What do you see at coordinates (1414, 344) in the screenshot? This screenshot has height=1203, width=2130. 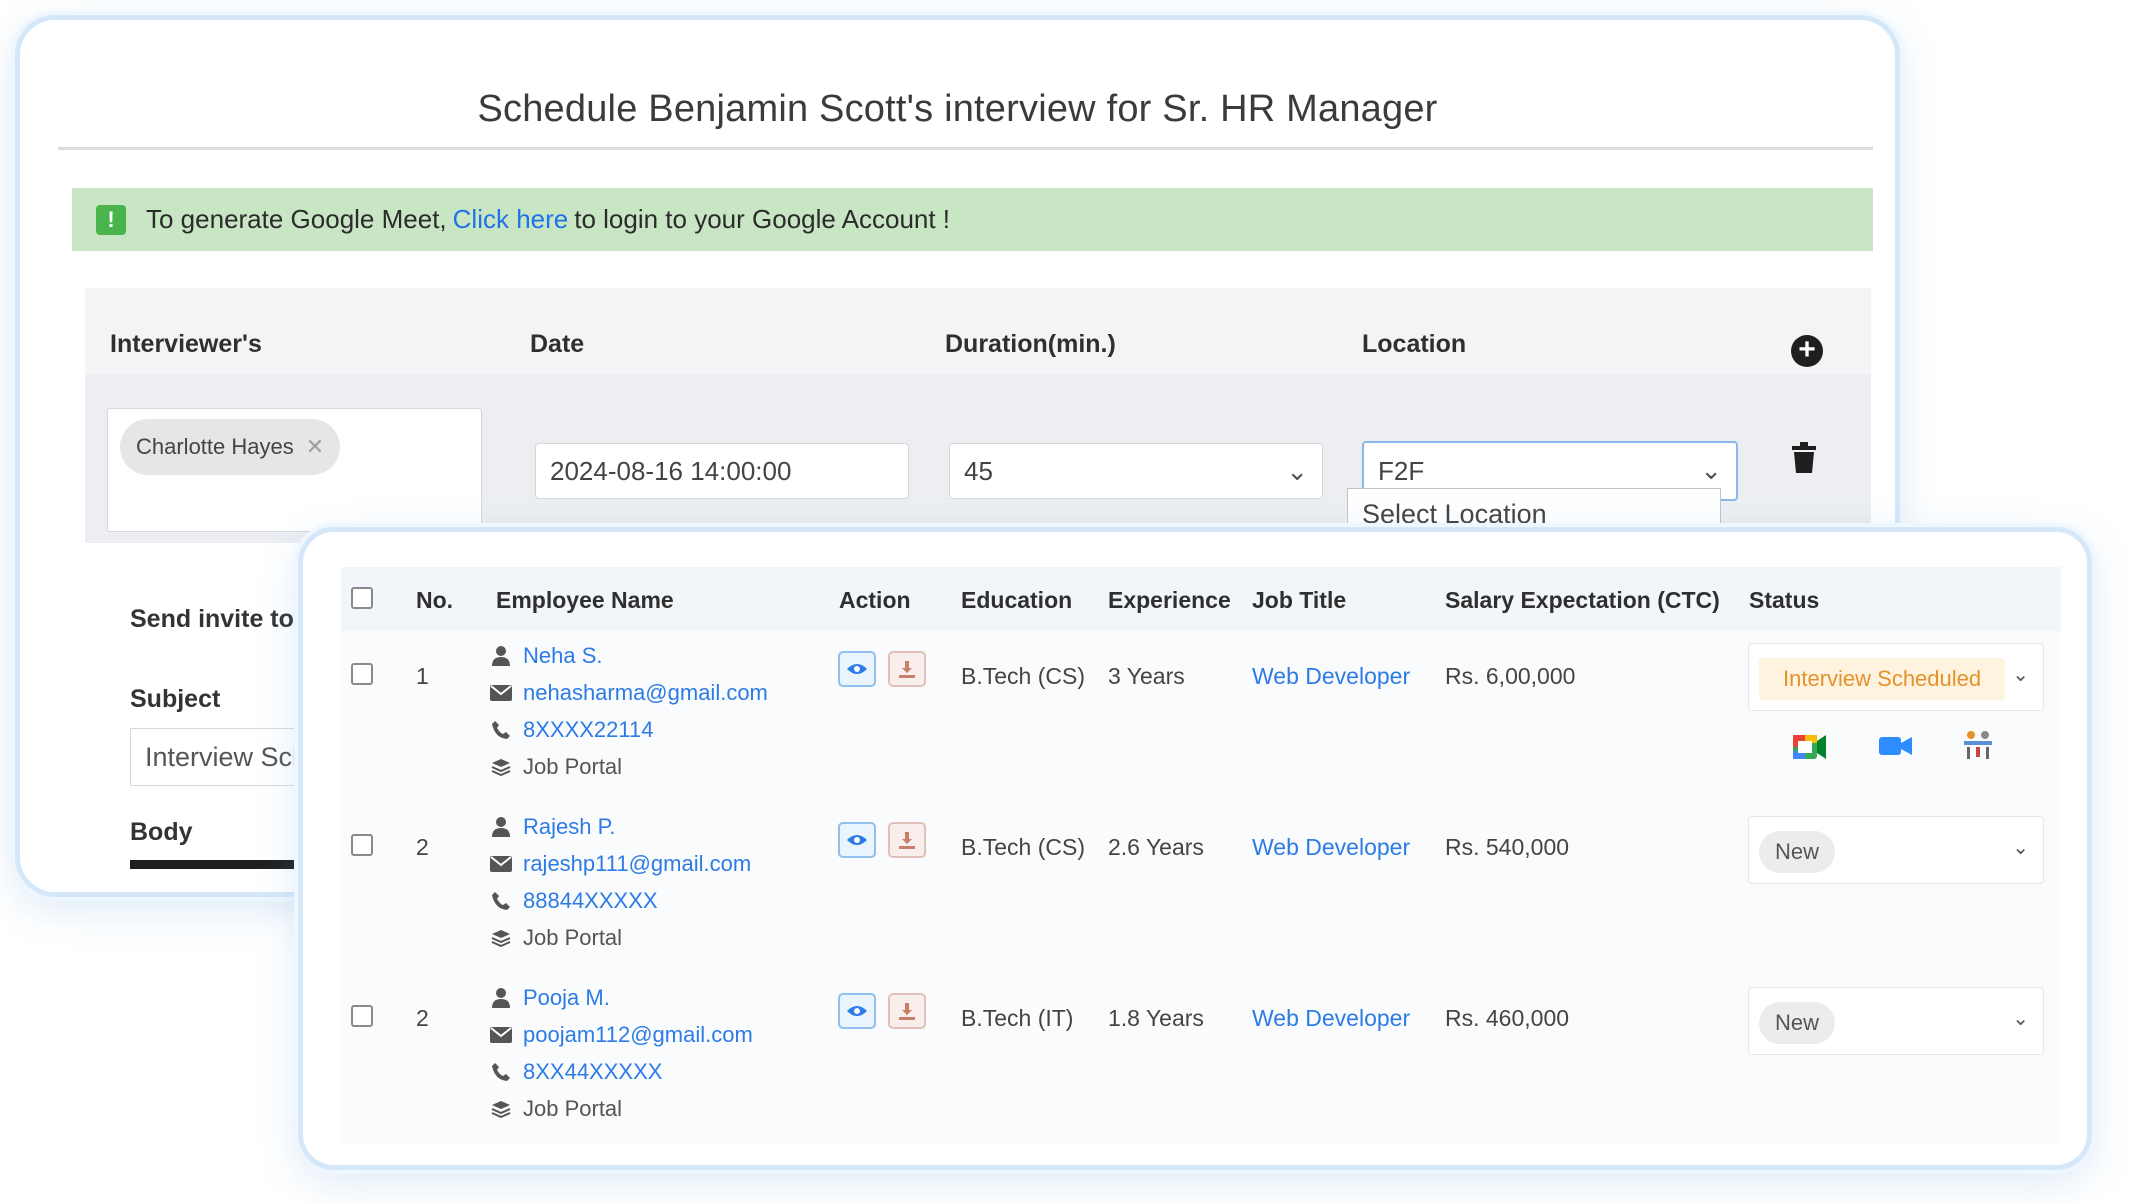 I see `location-header: Location` at bounding box center [1414, 344].